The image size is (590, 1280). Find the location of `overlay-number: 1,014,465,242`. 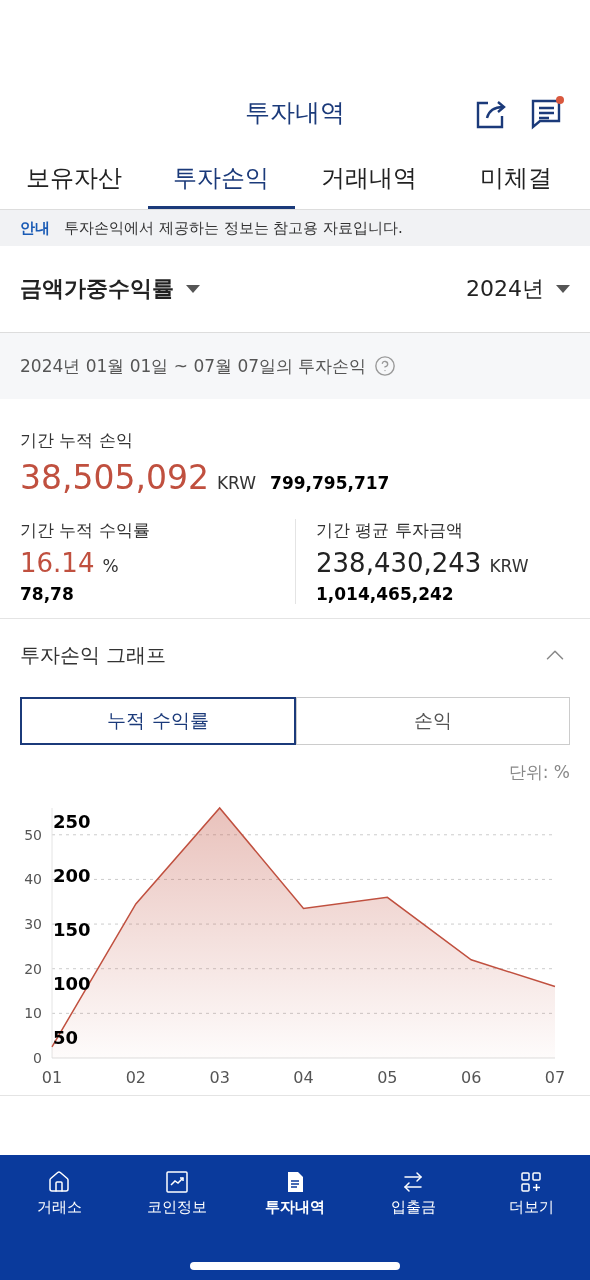

overlay-number: 1,014,465,242 is located at coordinates (385, 594).